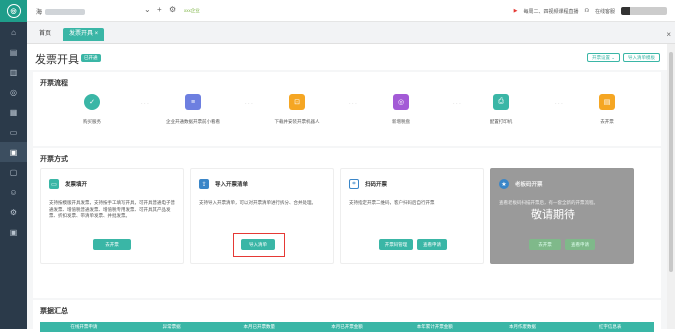 Image resolution: width=675 pixels, height=332 pixels. What do you see at coordinates (259, 245) in the screenshot?
I see `highlight-box` at bounding box center [259, 245].